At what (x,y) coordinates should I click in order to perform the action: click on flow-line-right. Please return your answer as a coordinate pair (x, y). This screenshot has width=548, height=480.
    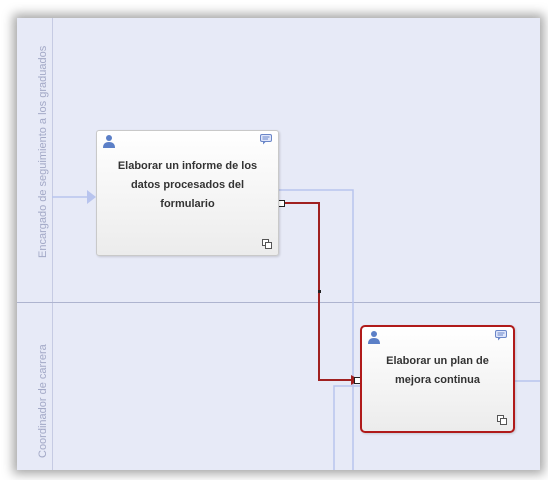
    Looking at the image, I should click on (315, 329).